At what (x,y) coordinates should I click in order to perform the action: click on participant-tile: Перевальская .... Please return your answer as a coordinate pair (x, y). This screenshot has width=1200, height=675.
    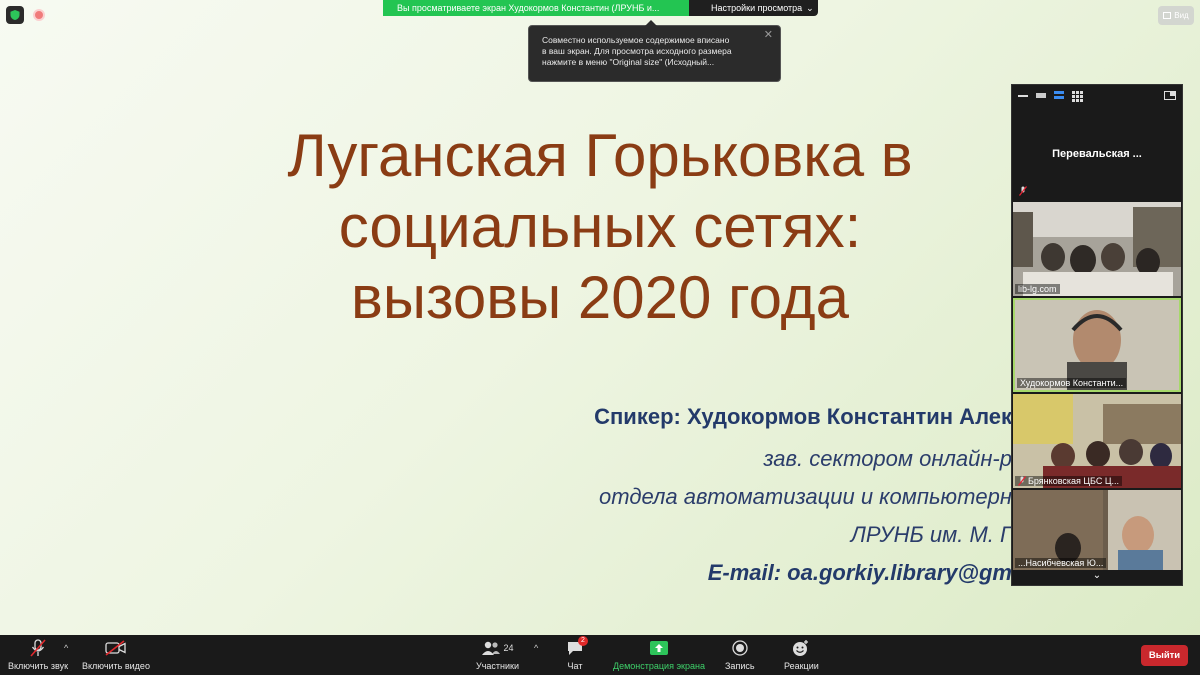
    Looking at the image, I should click on (1097, 153).